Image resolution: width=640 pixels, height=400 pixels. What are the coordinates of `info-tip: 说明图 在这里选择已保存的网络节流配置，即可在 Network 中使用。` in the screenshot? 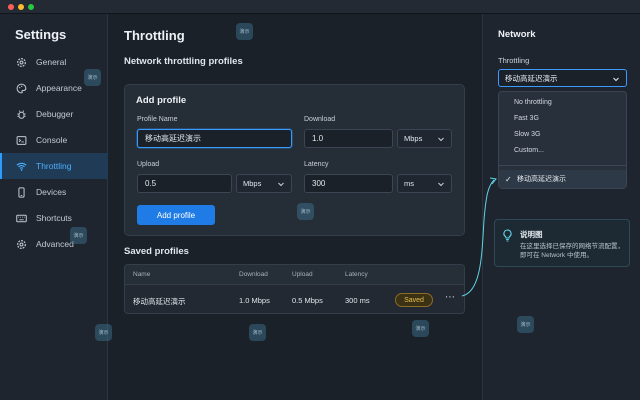 It's located at (562, 243).